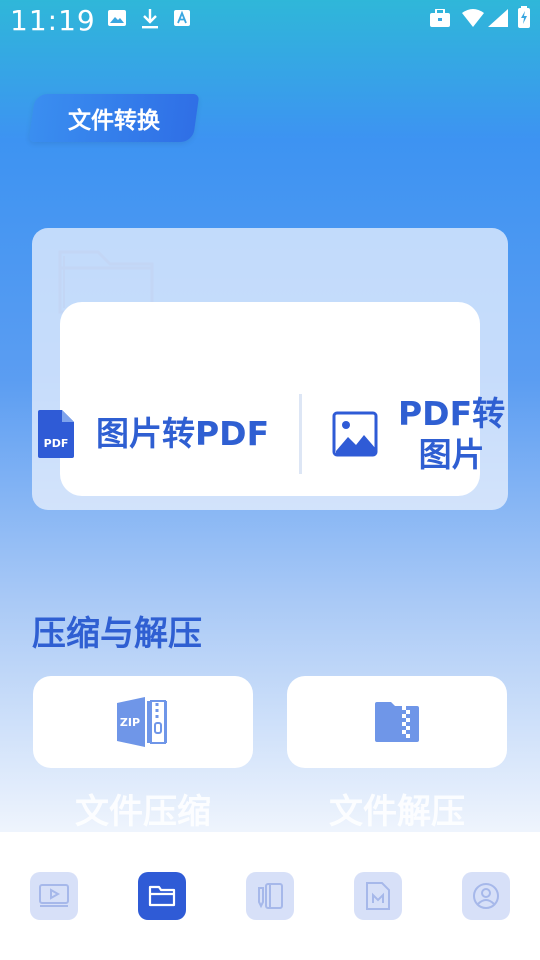  I want to click on markdown-icon, so click(378, 896).